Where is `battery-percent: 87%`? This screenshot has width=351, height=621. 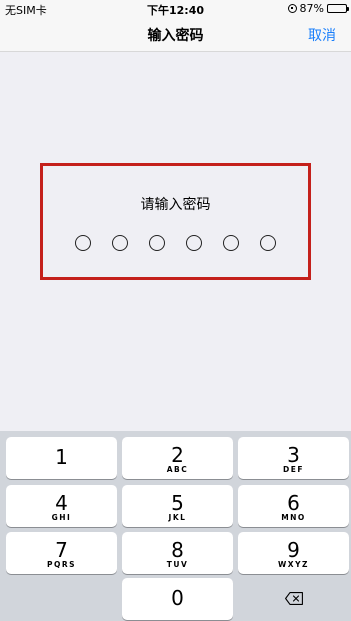
battery-percent: 87% is located at coordinates (311, 8).